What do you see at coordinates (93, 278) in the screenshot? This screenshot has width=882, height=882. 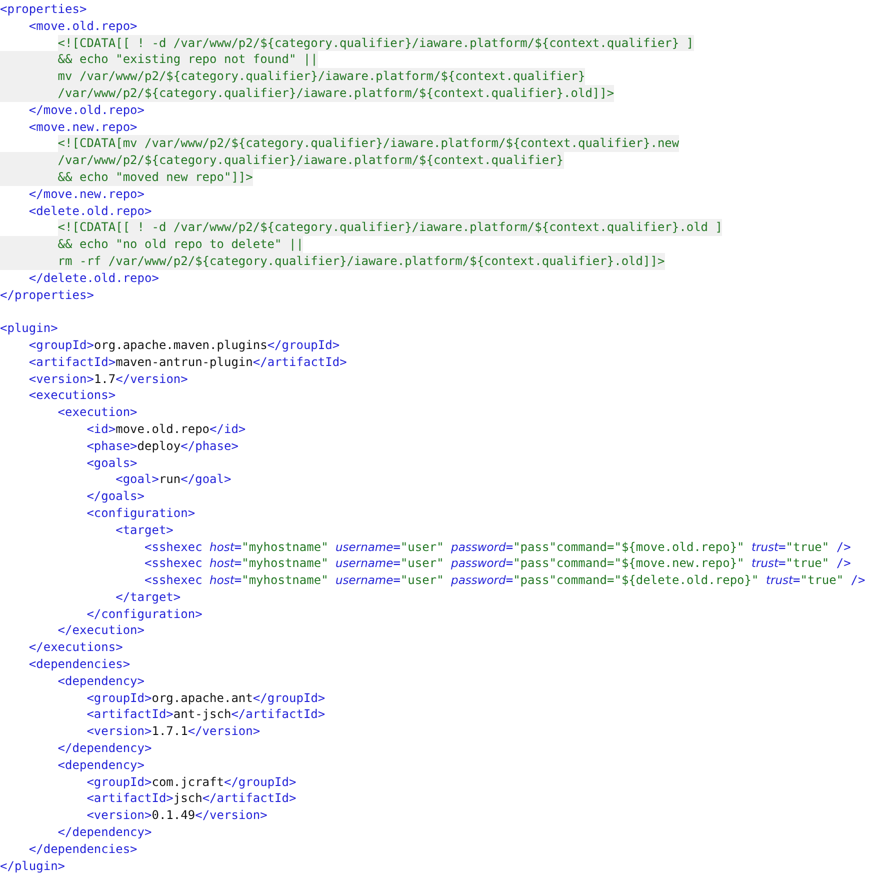 I see `code-line: </delete.old.repo>` at bounding box center [93, 278].